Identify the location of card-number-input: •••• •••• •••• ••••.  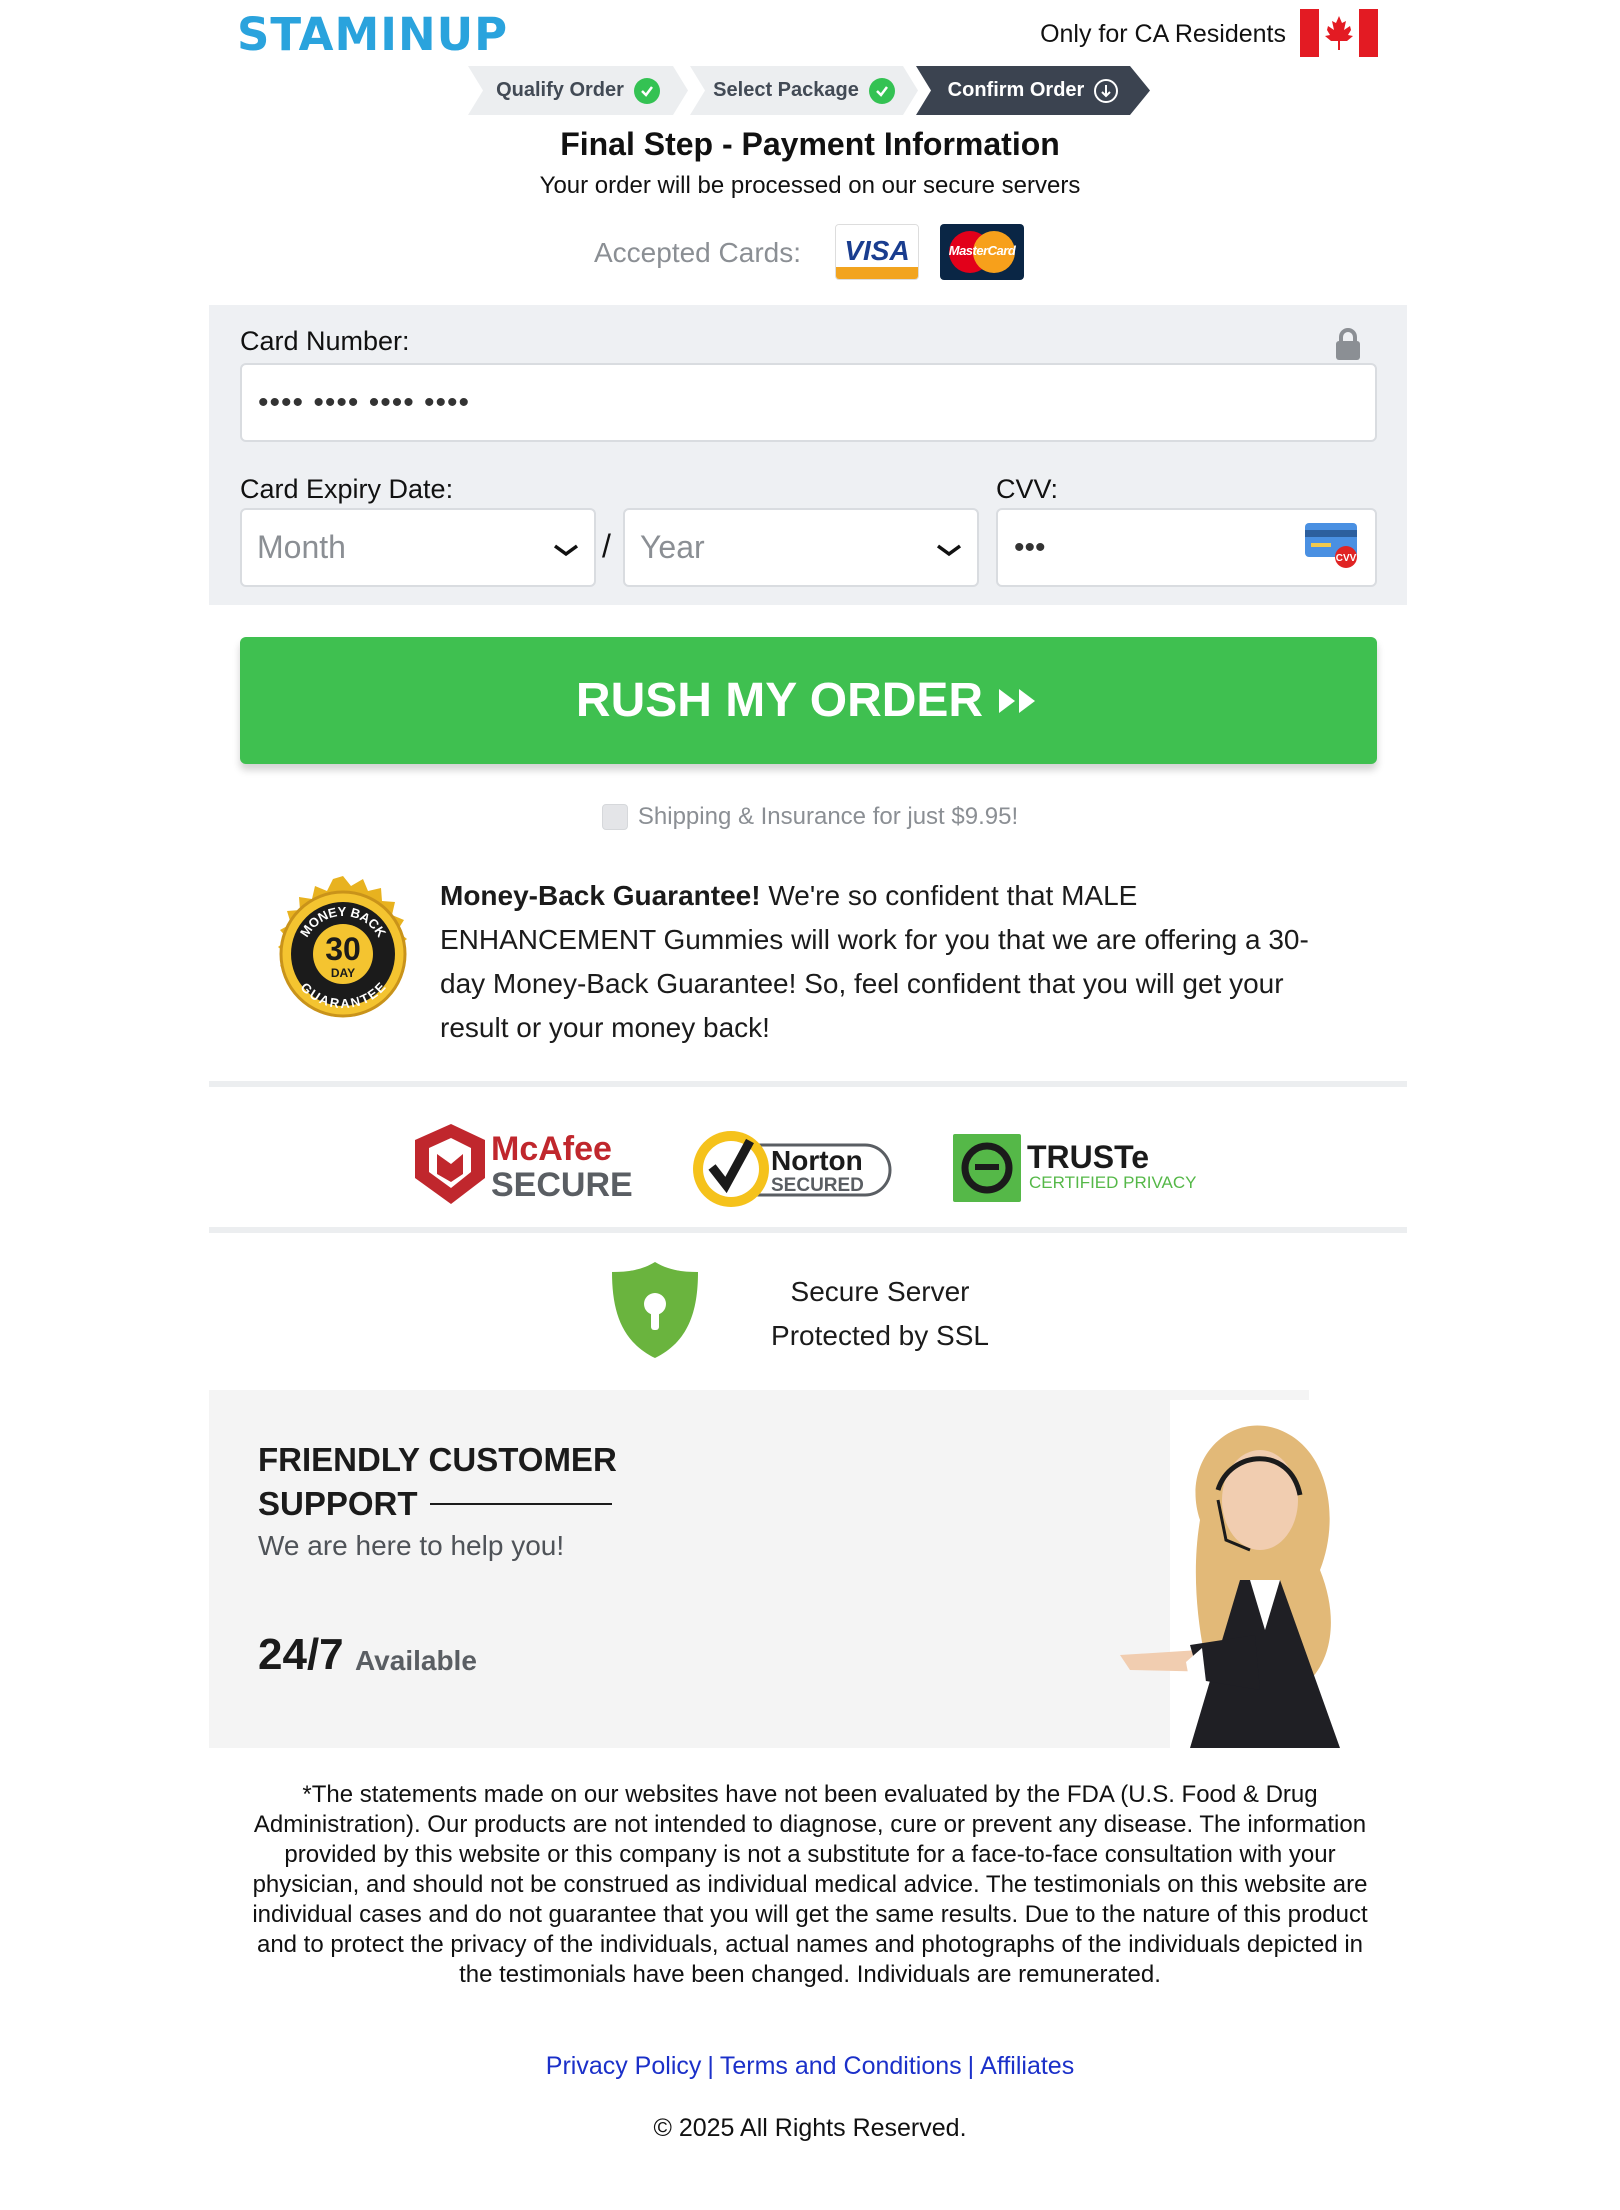
(808, 402).